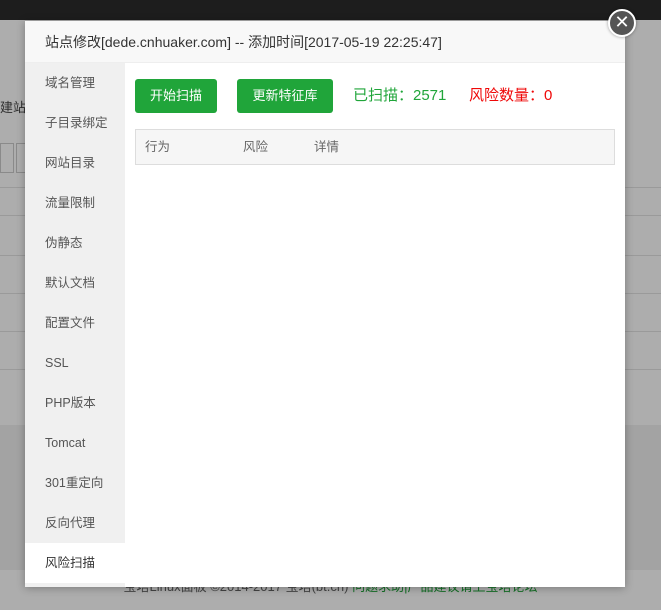 This screenshot has width=661, height=610. I want to click on close-icon: ✕, so click(622, 23).